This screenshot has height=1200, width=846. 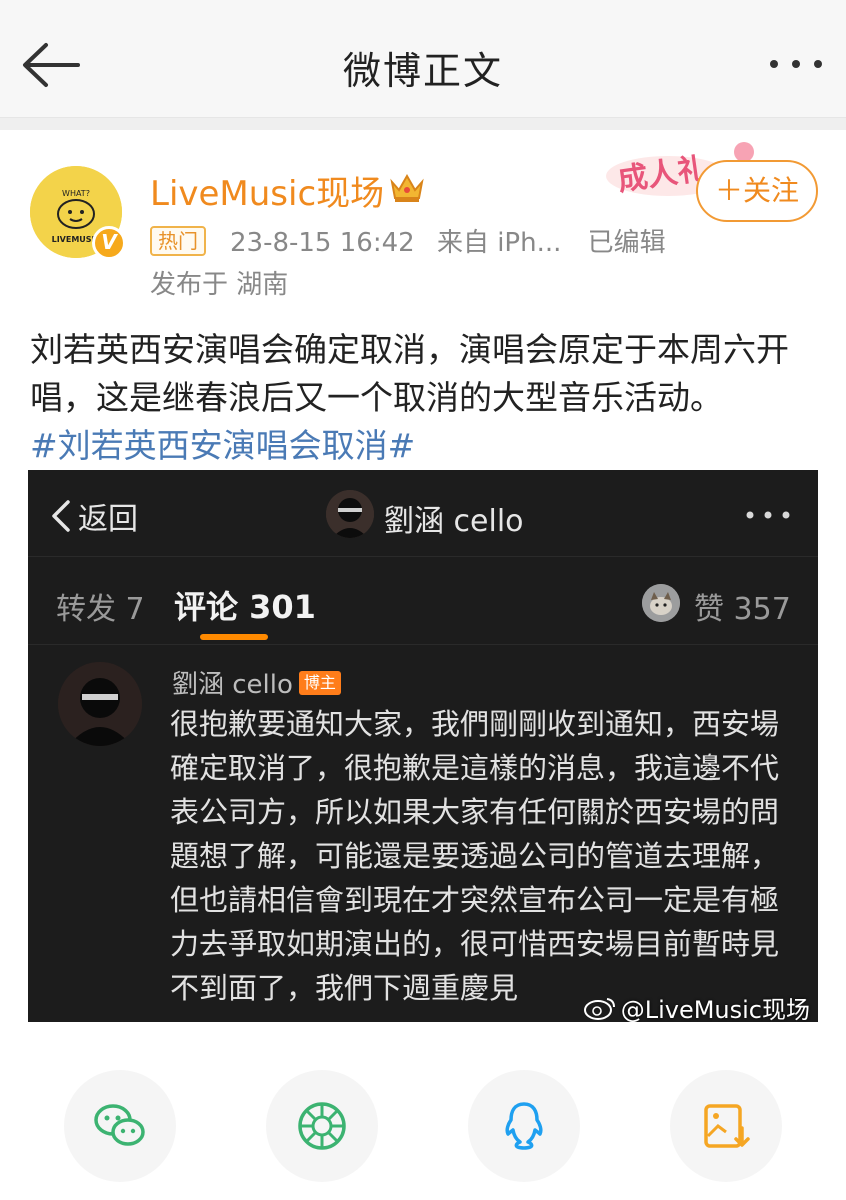 I want to click on cat-avatar-icon, so click(x=661, y=603).